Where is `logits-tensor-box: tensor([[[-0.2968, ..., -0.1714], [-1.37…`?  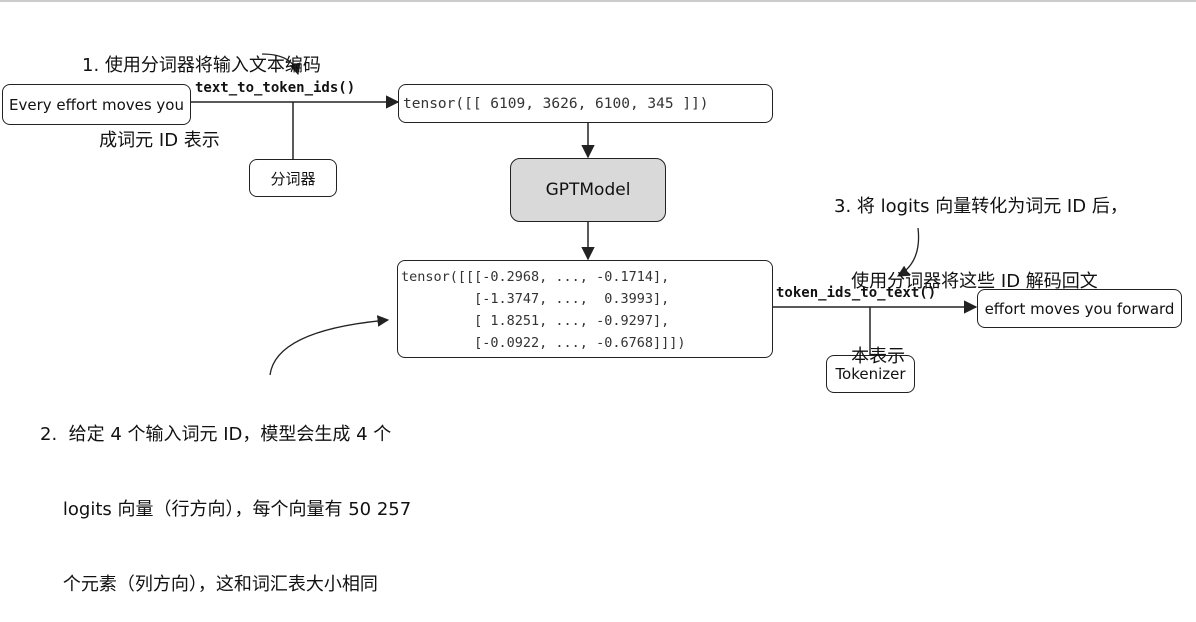 logits-tensor-box: tensor([[[-0.2968, ..., -0.1714], [-1.37… is located at coordinates (585, 309).